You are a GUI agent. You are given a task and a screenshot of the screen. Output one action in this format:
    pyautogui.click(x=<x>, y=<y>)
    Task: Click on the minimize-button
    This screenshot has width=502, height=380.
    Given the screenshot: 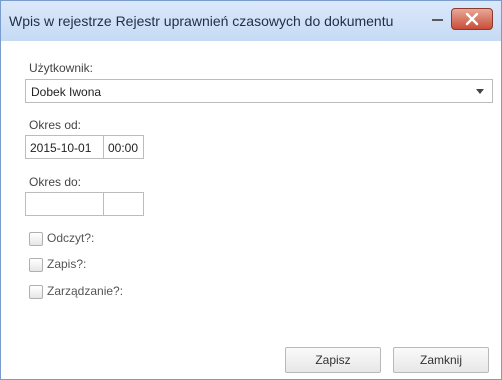 What is the action you would take?
    pyautogui.click(x=437, y=20)
    